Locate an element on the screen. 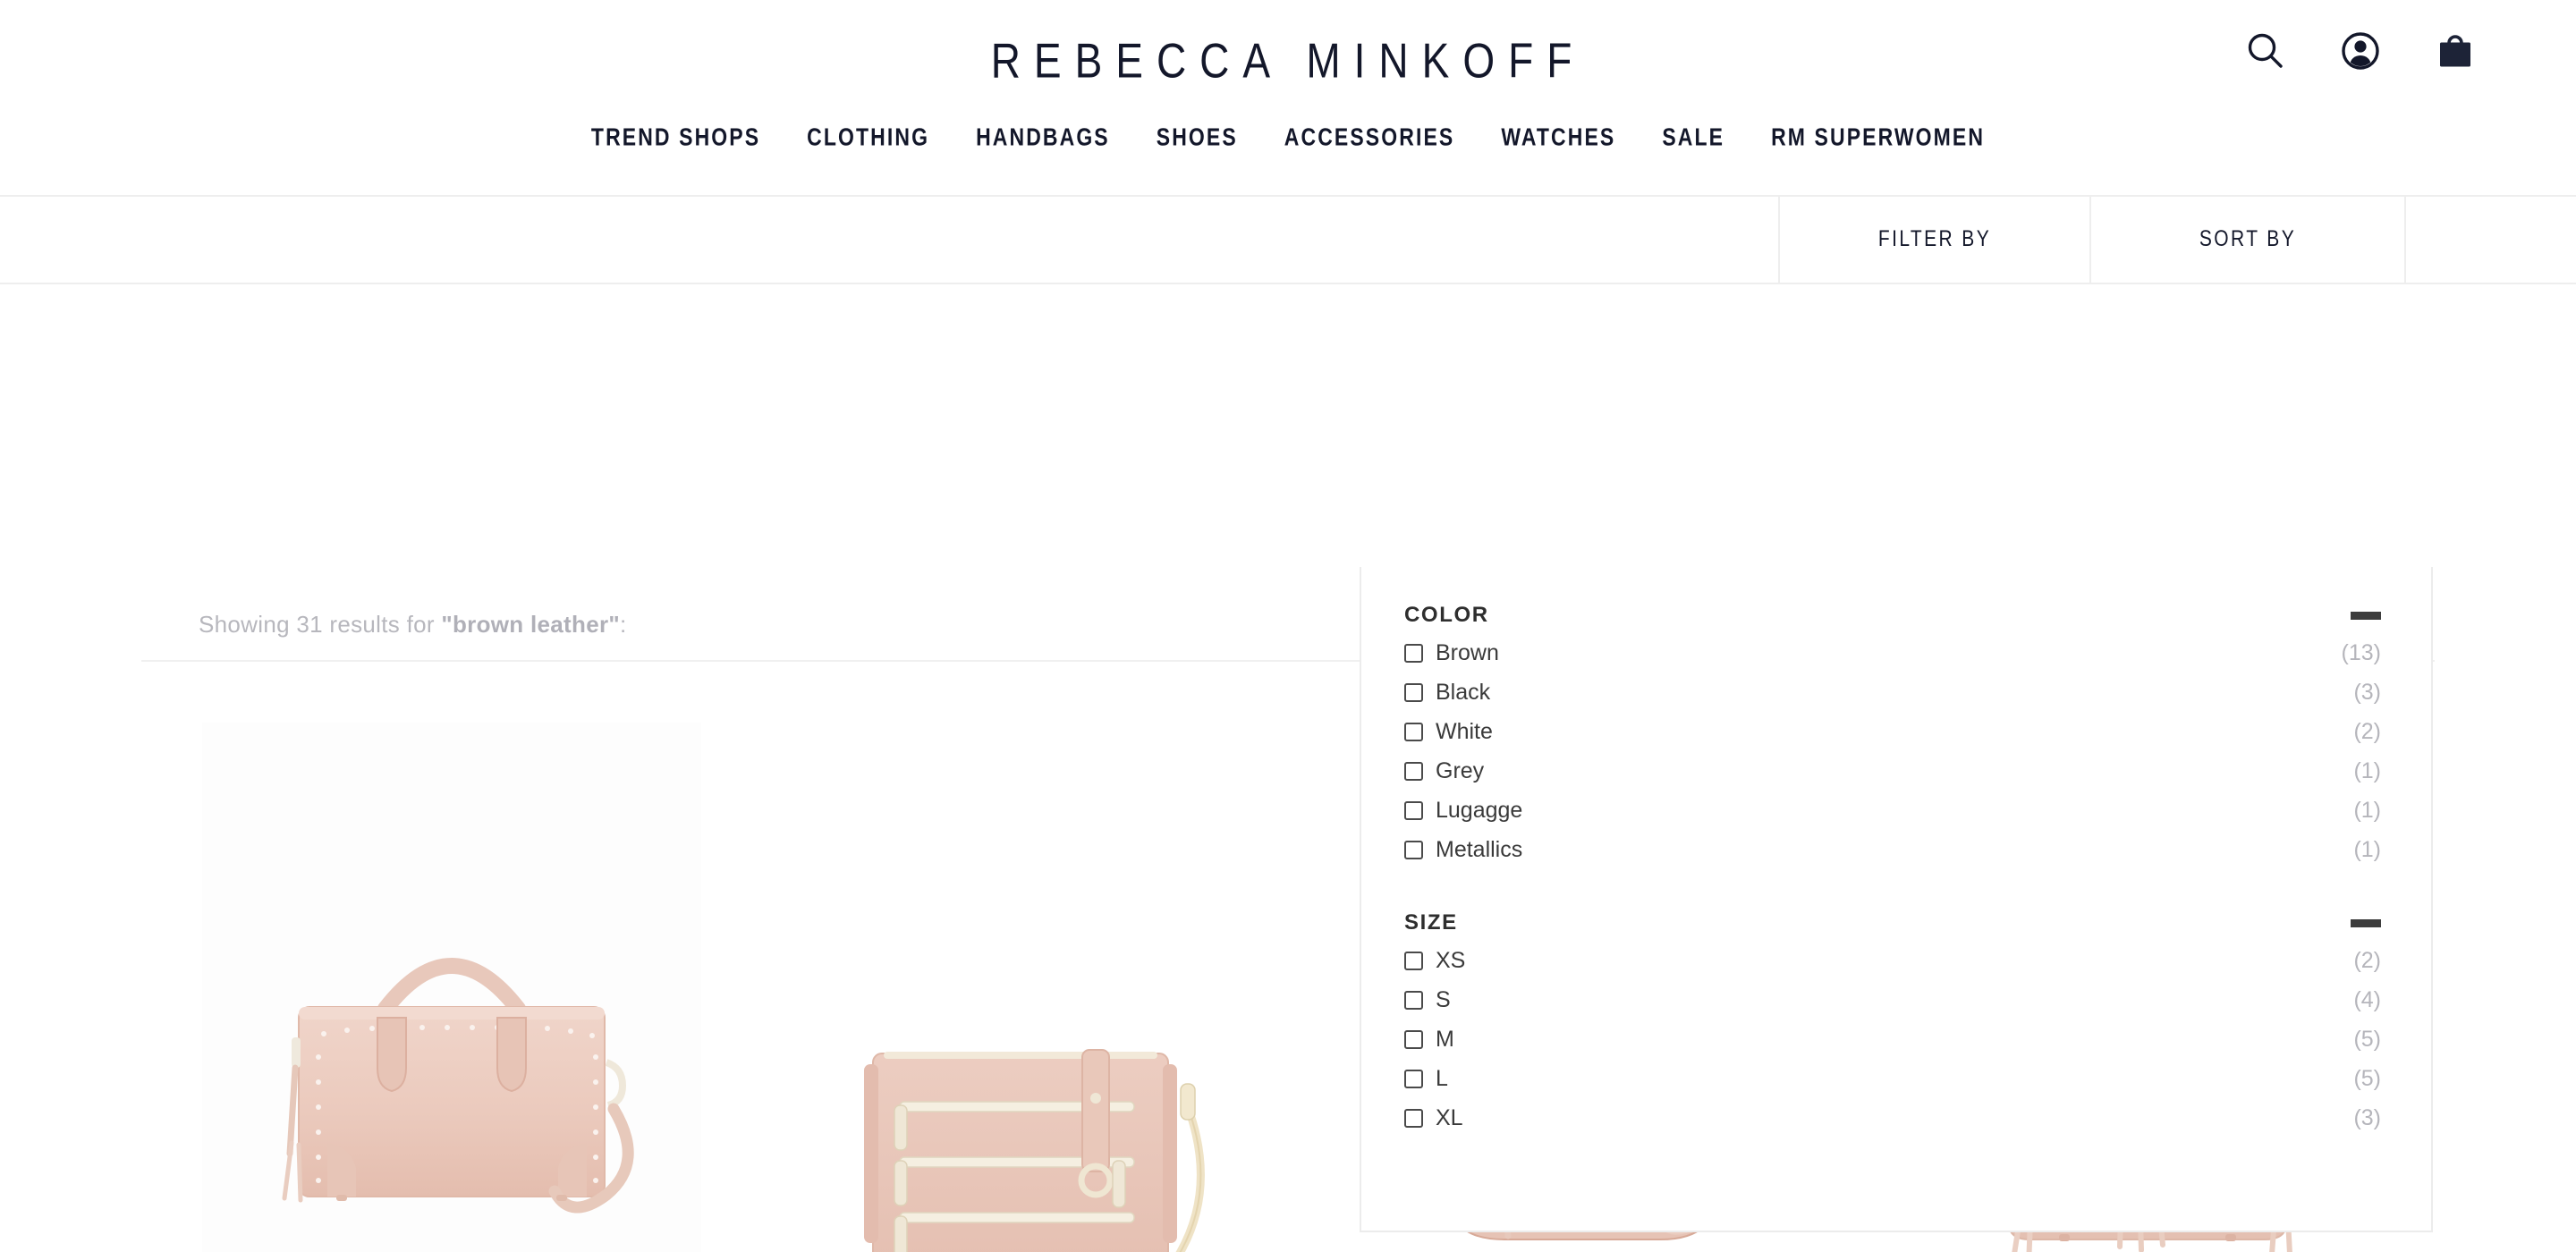 The image size is (2576, 1252). nav-item-rm-superwomen: RM SUPERWOMEN is located at coordinates (1878, 137).